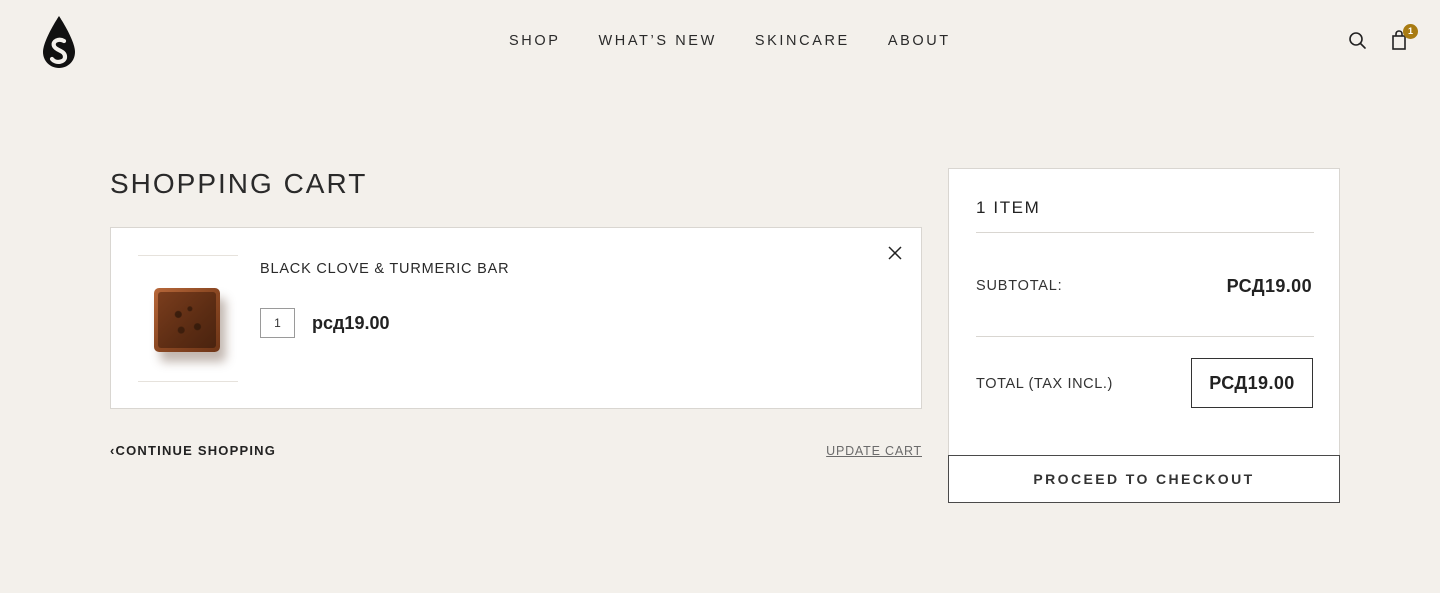 The image size is (1440, 593). Describe the element at coordinates (239, 183) in the screenshot. I see `page-title: SHOPPING CART` at that location.